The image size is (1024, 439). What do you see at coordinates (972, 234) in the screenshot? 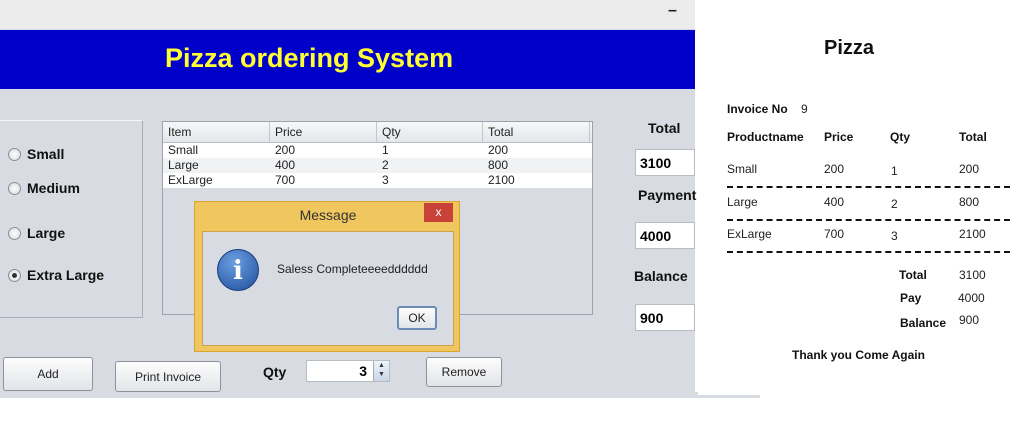
I see `receipt-cell: 2100` at bounding box center [972, 234].